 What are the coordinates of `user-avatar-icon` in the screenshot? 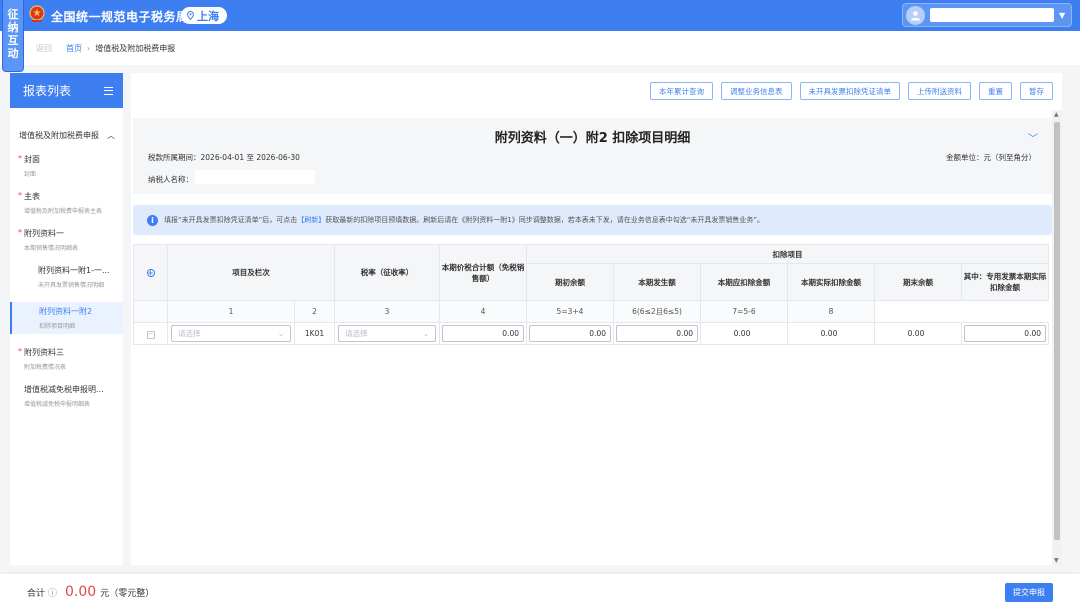 It's located at (915, 15).